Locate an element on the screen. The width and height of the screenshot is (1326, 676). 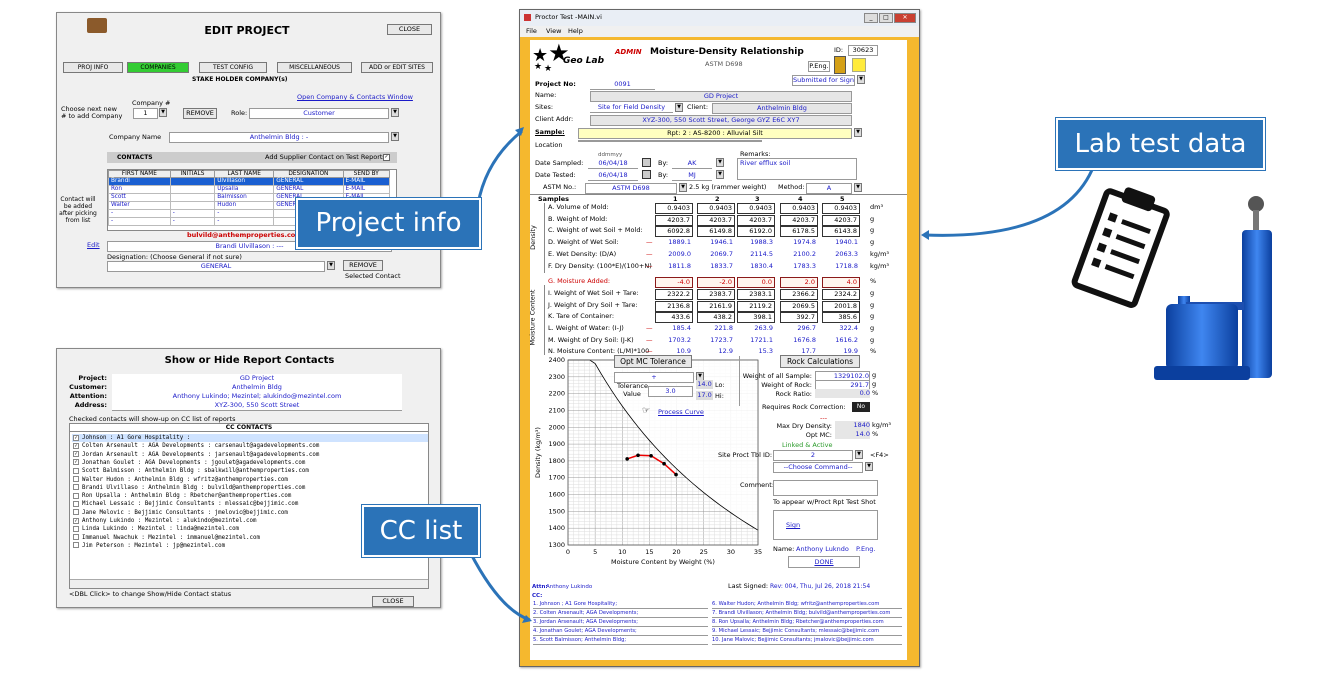
name-field: GD Project is located at coordinates (721, 96).